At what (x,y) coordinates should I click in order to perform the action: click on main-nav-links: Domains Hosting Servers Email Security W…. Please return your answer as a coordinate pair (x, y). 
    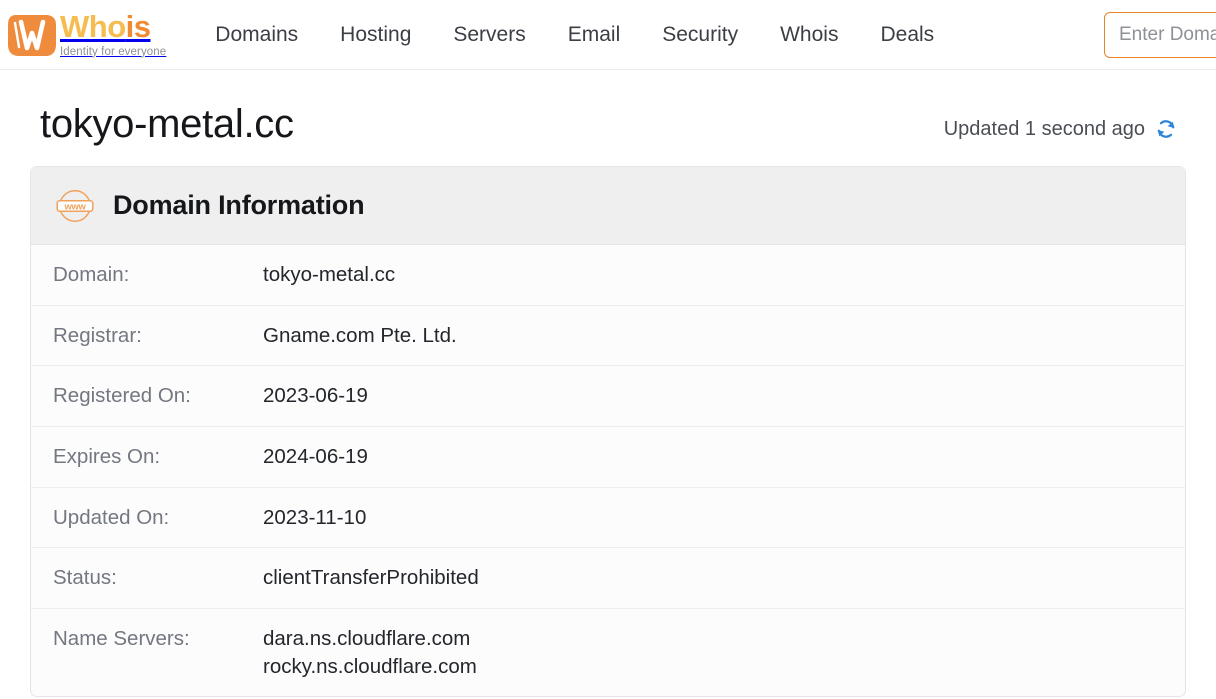
    Looking at the image, I should click on (574, 34).